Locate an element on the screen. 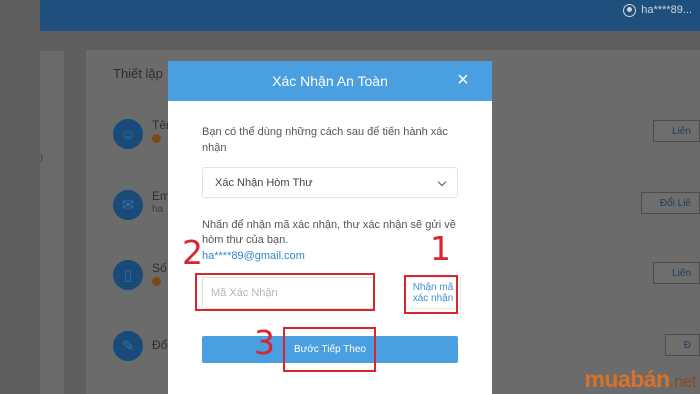 The height and width of the screenshot is (394, 700). row-action-button: Đổi Liê is located at coordinates (670, 203).